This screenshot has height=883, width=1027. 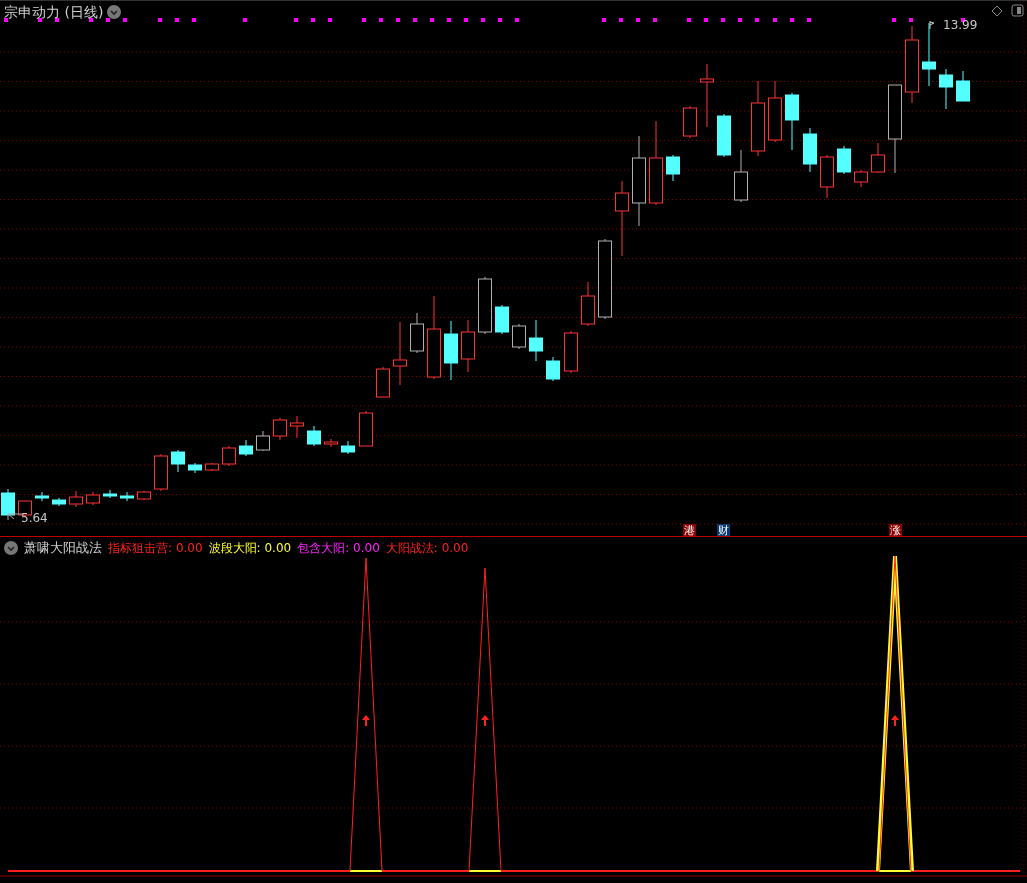 What do you see at coordinates (155, 548) in the screenshot?
I see `indicator-value: 指标狙击营: 0.00` at bounding box center [155, 548].